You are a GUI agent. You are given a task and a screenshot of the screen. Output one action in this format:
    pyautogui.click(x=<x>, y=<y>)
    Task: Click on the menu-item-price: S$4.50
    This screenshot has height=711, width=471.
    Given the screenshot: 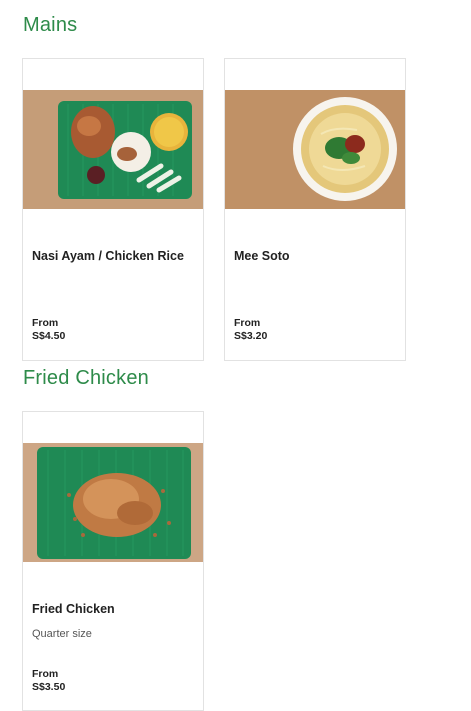 What is the action you would take?
    pyautogui.click(x=49, y=336)
    